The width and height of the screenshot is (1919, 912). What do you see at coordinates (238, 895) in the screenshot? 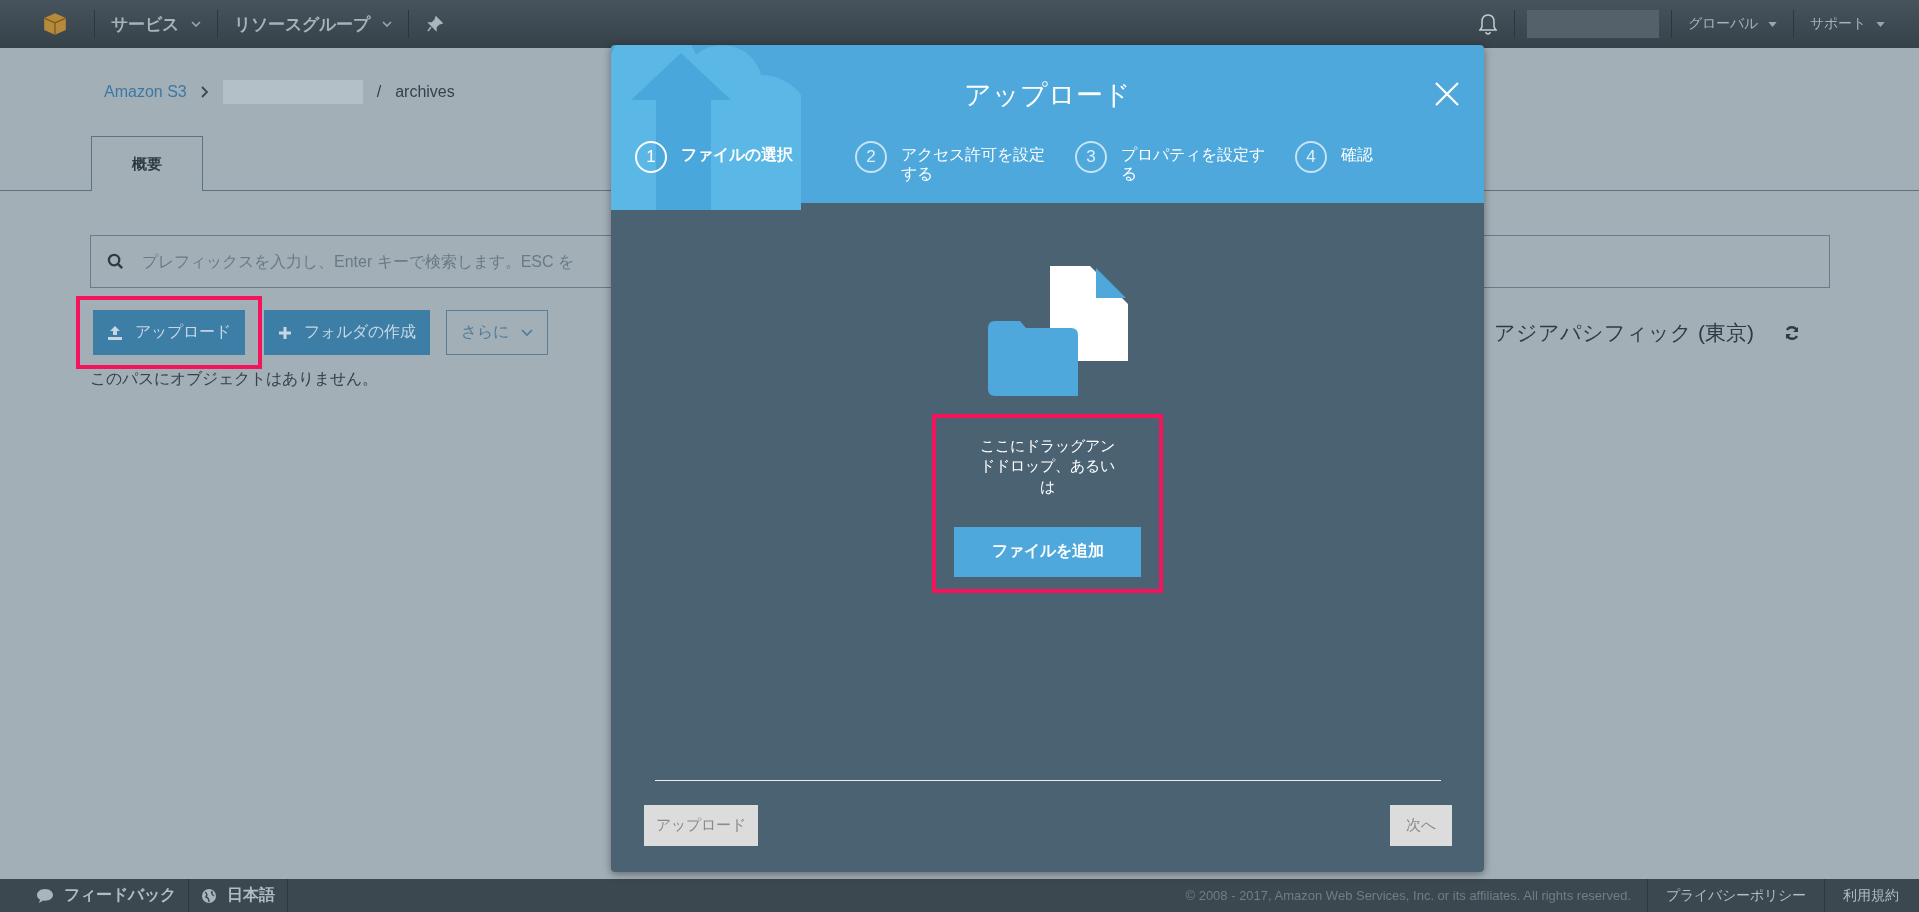
I see `footer-link: 日本語` at bounding box center [238, 895].